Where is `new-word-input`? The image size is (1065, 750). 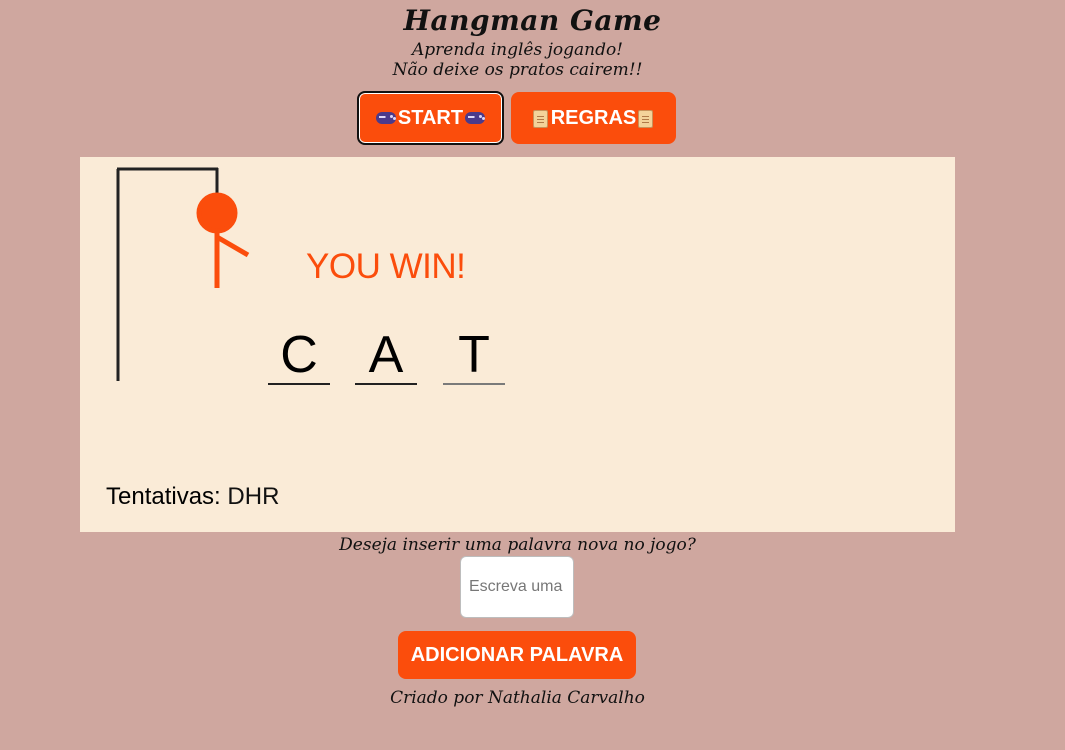
new-word-input is located at coordinates (517, 587).